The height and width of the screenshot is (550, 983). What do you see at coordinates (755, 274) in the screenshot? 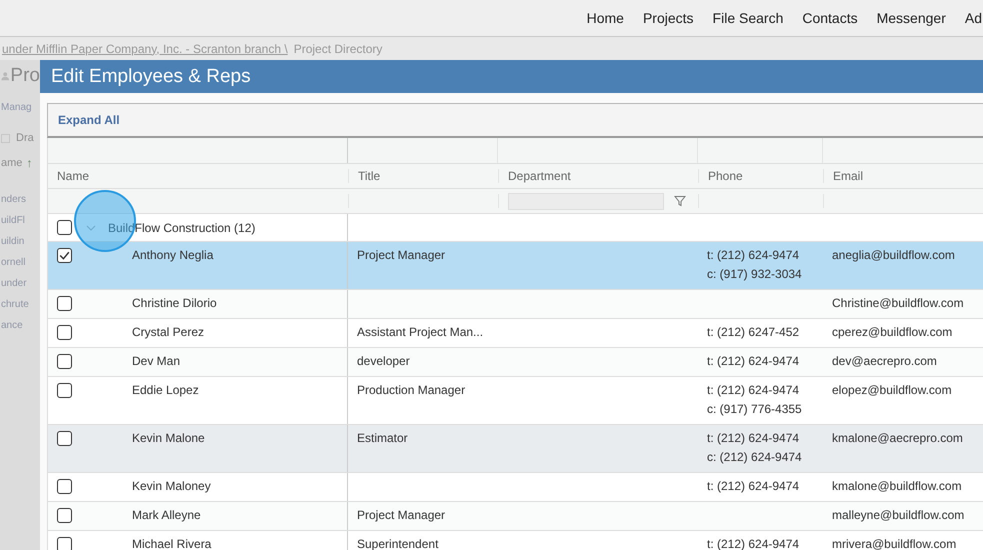
I see `phone-number: c: (917) 932-3034` at bounding box center [755, 274].